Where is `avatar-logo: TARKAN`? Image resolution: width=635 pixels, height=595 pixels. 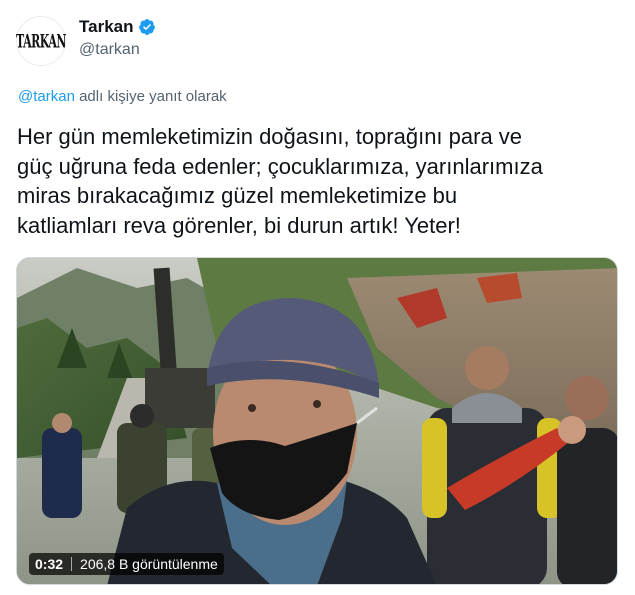 avatar-logo: TARKAN is located at coordinates (41, 41).